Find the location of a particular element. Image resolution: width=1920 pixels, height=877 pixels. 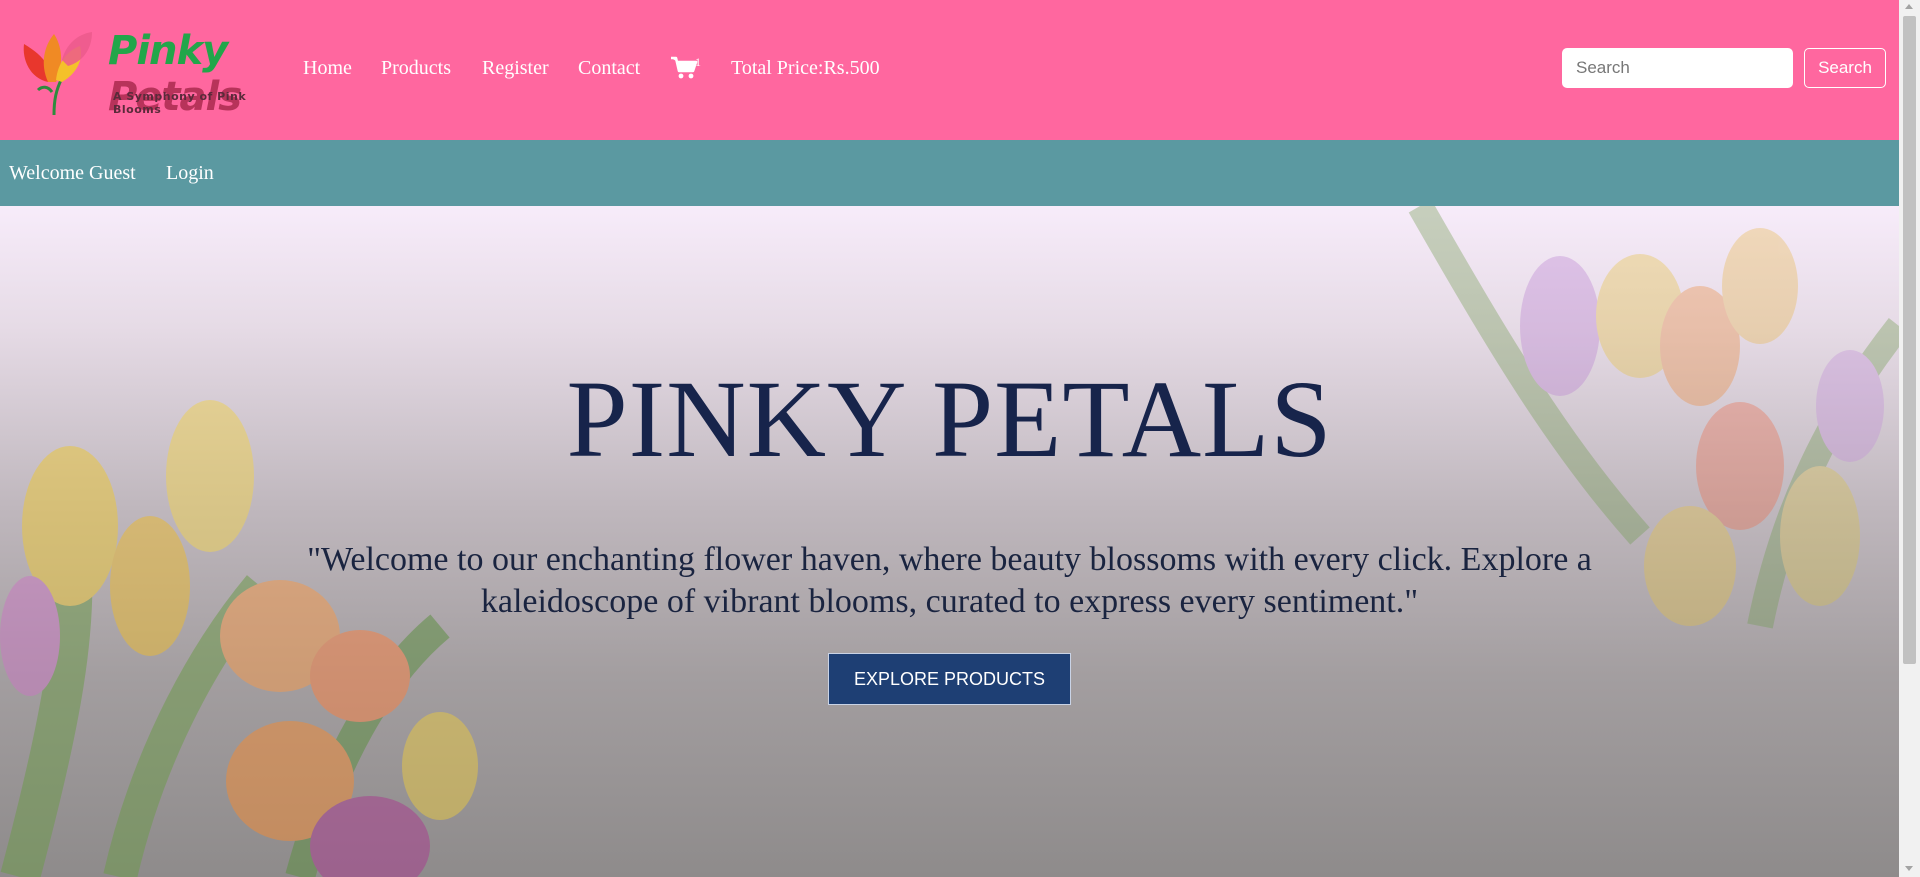

cart-count-badge: 1 is located at coordinates (698, 62).